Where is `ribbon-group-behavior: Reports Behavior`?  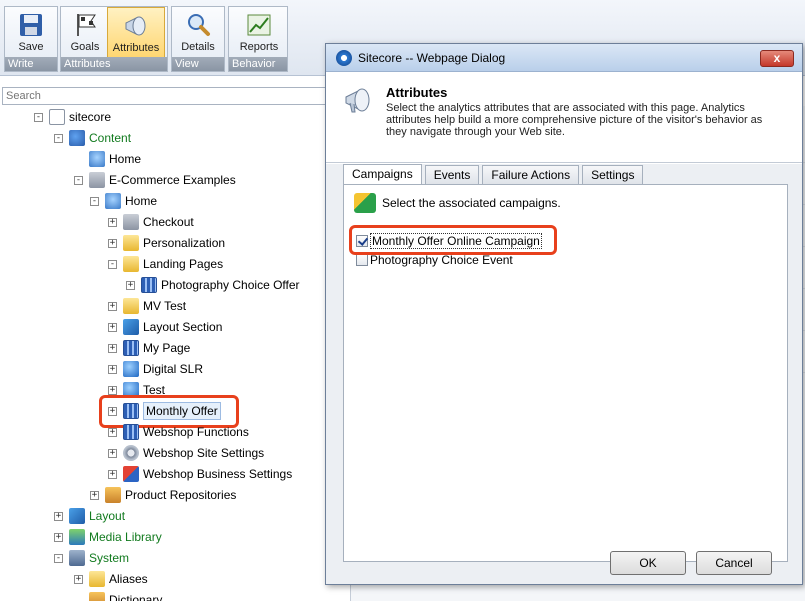
ribbon-group-behavior: Reports Behavior is located at coordinates (258, 39).